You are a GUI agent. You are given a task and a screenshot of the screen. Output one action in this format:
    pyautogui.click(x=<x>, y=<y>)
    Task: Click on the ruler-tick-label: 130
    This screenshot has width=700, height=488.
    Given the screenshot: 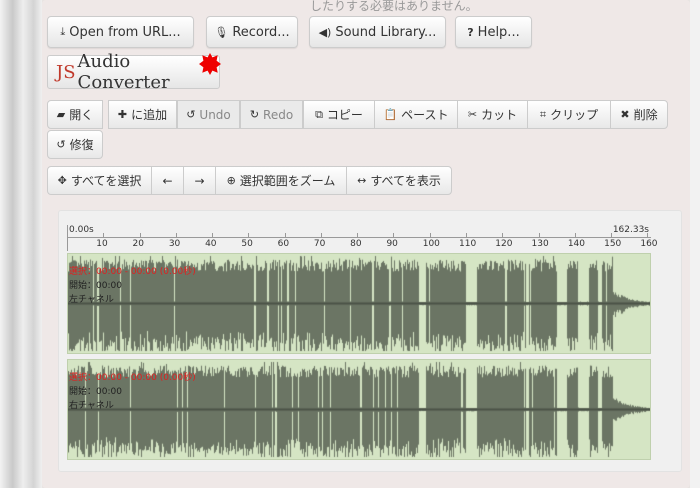 What is the action you would take?
    pyautogui.click(x=540, y=244)
    